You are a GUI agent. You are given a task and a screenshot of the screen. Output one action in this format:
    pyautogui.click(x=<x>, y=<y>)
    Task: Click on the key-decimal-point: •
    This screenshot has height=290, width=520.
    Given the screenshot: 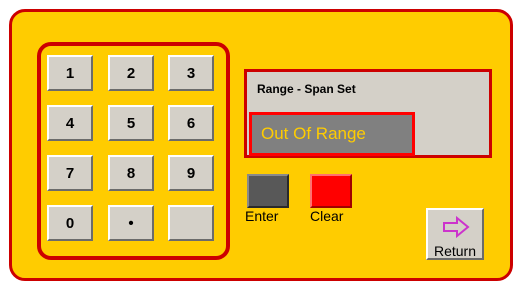 What is the action you would take?
    pyautogui.click(x=131, y=223)
    